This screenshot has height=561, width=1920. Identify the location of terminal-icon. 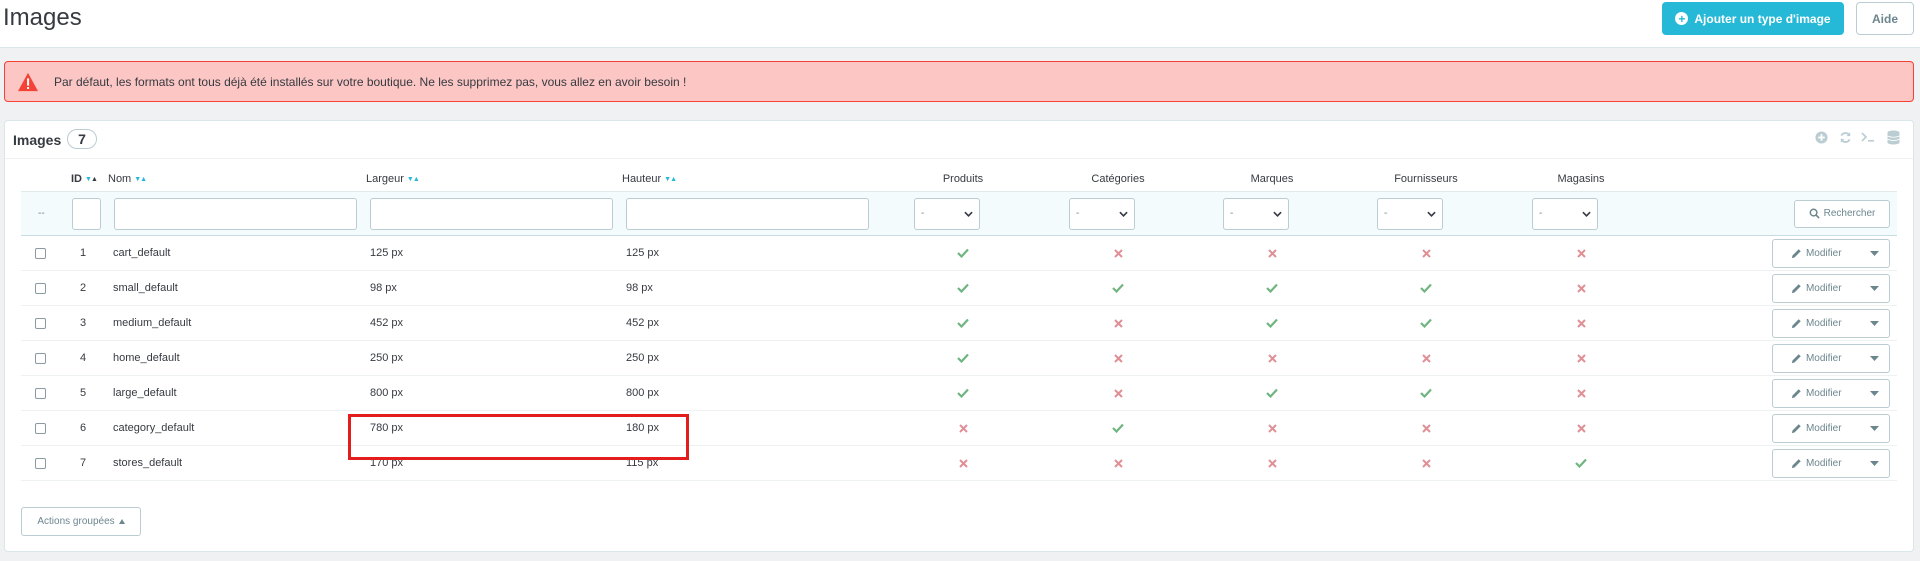
(1869, 137).